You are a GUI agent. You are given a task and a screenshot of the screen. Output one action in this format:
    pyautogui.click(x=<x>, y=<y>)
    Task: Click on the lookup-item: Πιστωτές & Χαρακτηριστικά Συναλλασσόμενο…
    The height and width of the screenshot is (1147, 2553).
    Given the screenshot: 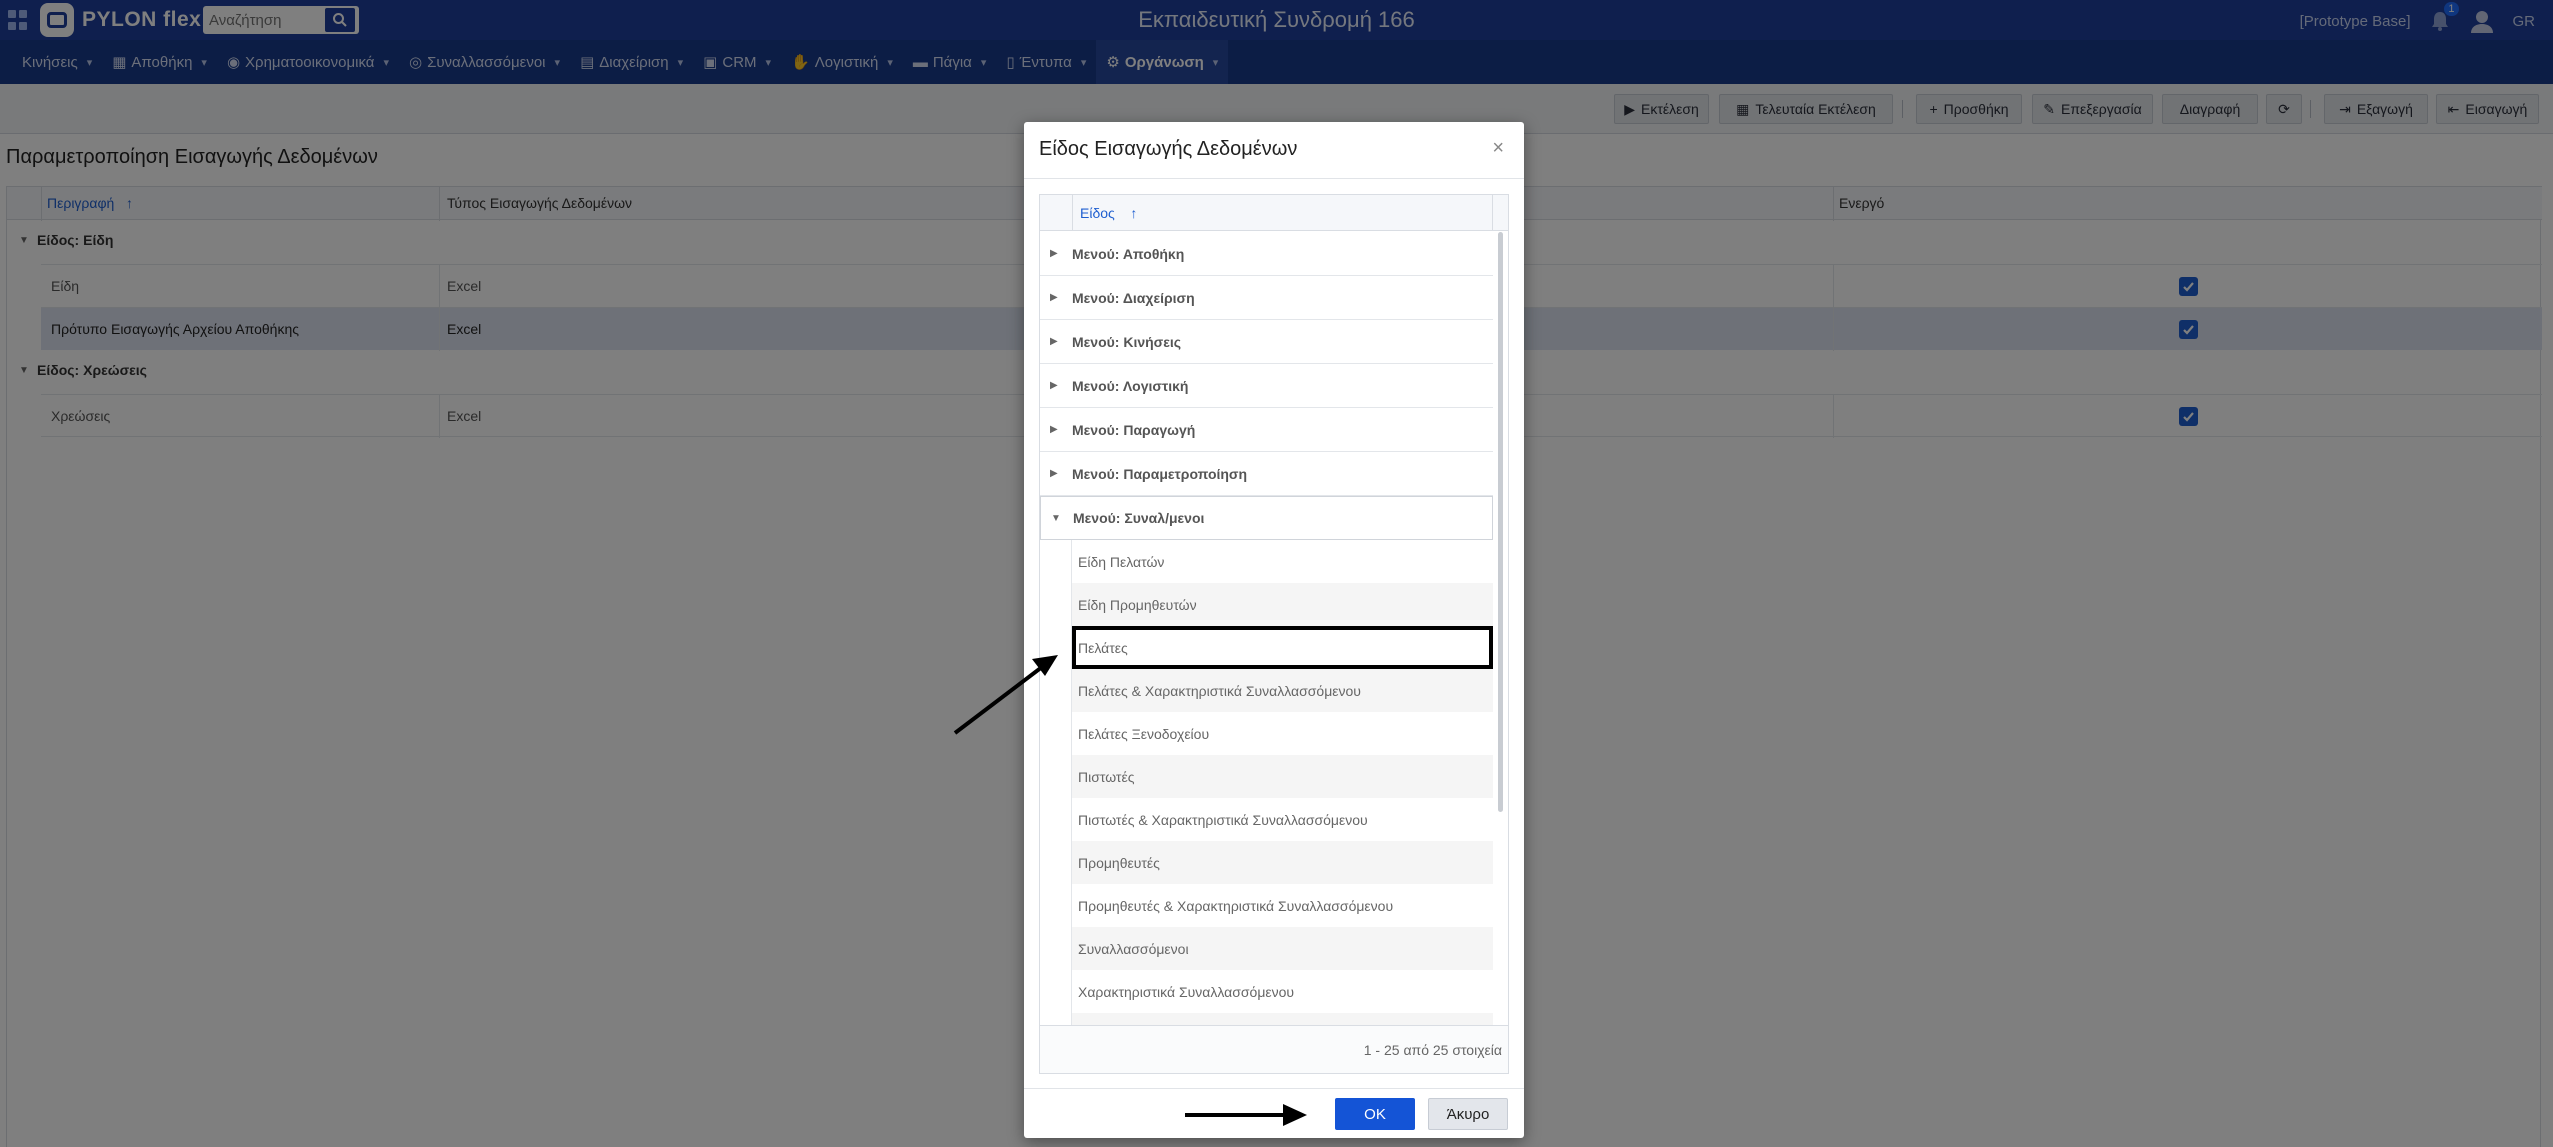 What is the action you would take?
    pyautogui.click(x=1282, y=819)
    